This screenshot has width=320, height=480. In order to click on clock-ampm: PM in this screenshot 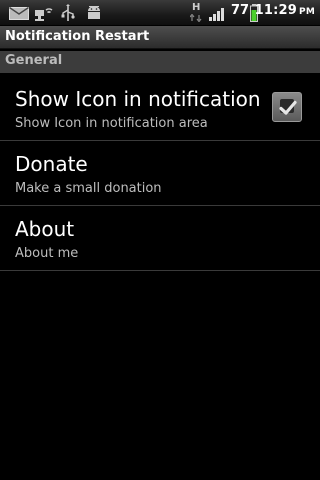, I will do `click(307, 12)`.